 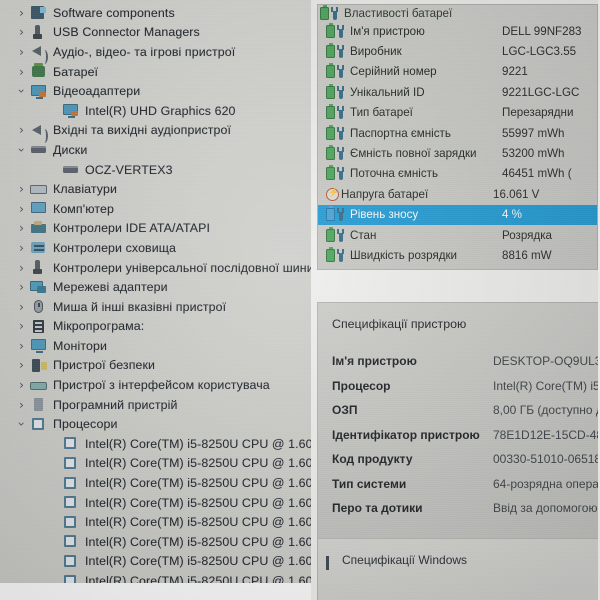 I want to click on battery-row-label: Виробник, so click(x=376, y=52).